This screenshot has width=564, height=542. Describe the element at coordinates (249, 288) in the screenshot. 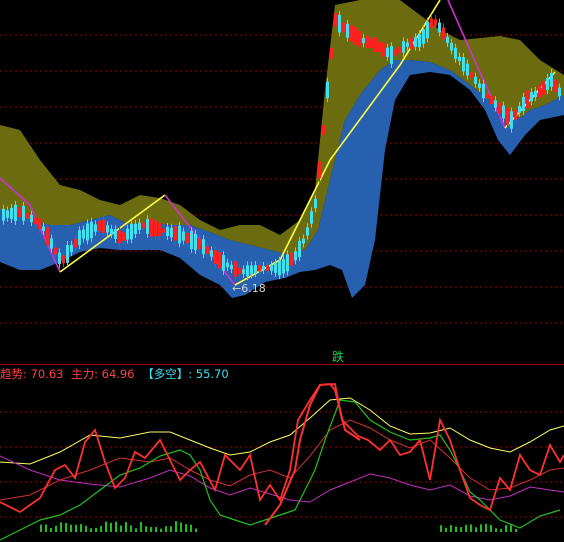

I see `low-price-annotation: ←6.18` at that location.